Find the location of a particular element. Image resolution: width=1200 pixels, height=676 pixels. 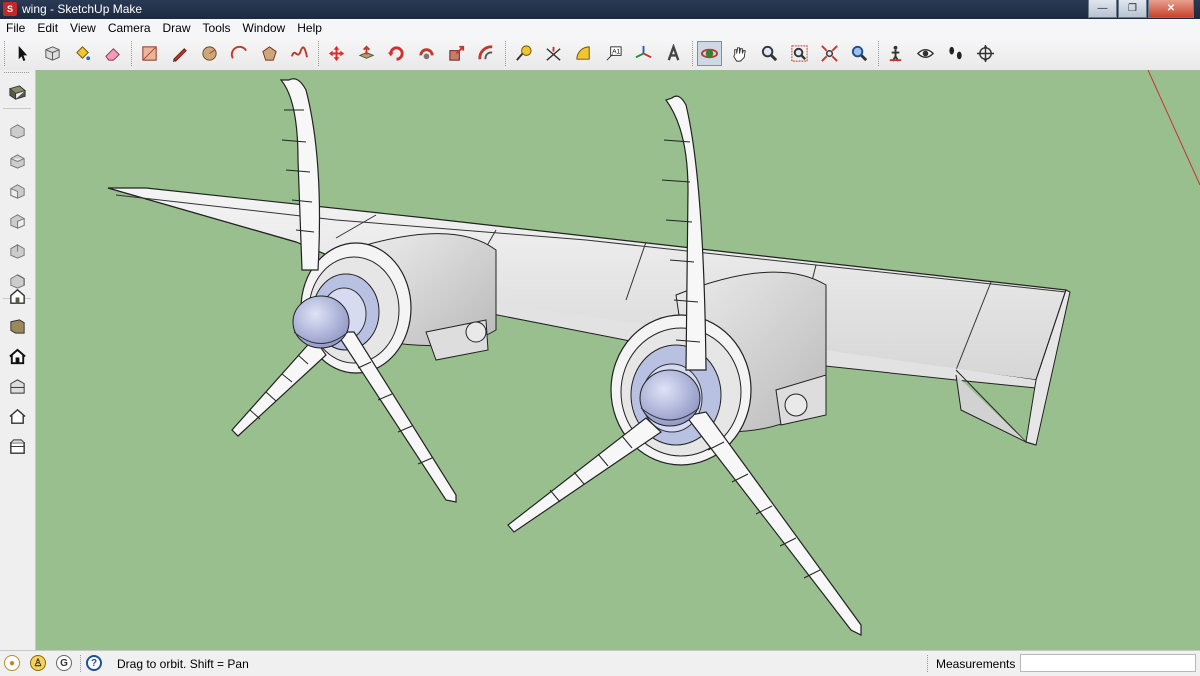

zoom-extents-icon is located at coordinates (829, 53).